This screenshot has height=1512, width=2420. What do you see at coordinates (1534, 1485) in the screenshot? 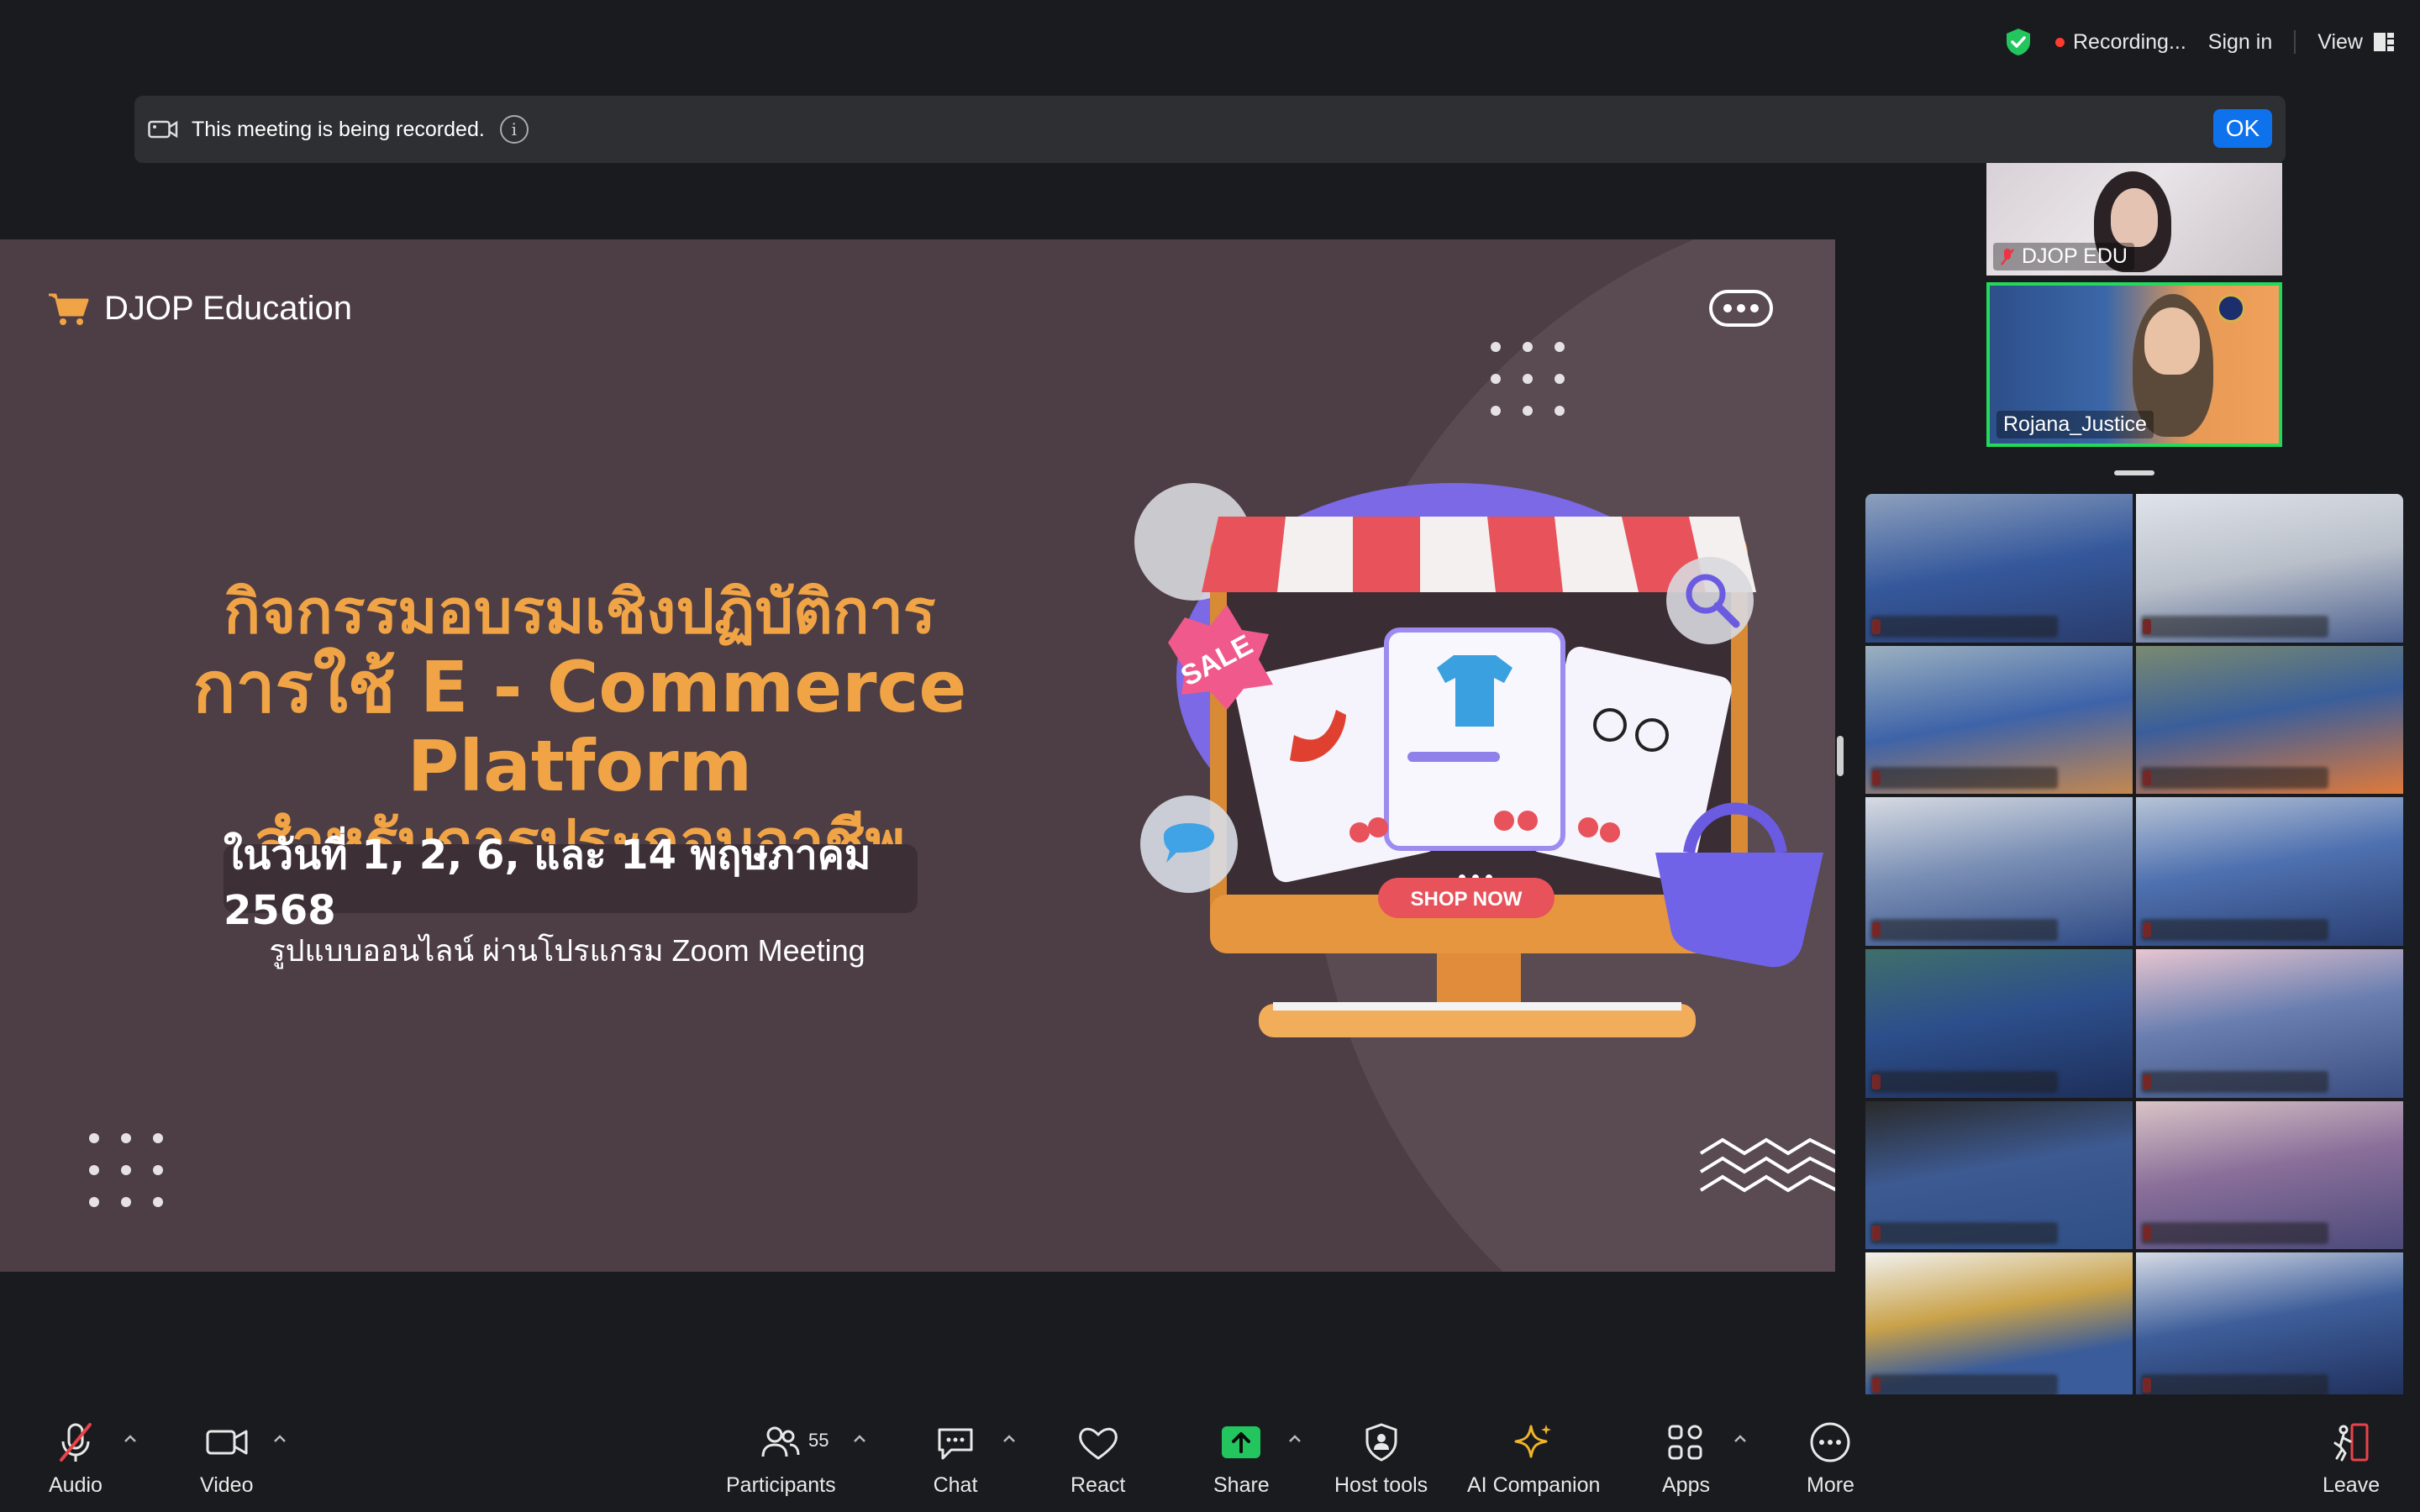
I see `ai-companion-label: AI Companion` at bounding box center [1534, 1485].